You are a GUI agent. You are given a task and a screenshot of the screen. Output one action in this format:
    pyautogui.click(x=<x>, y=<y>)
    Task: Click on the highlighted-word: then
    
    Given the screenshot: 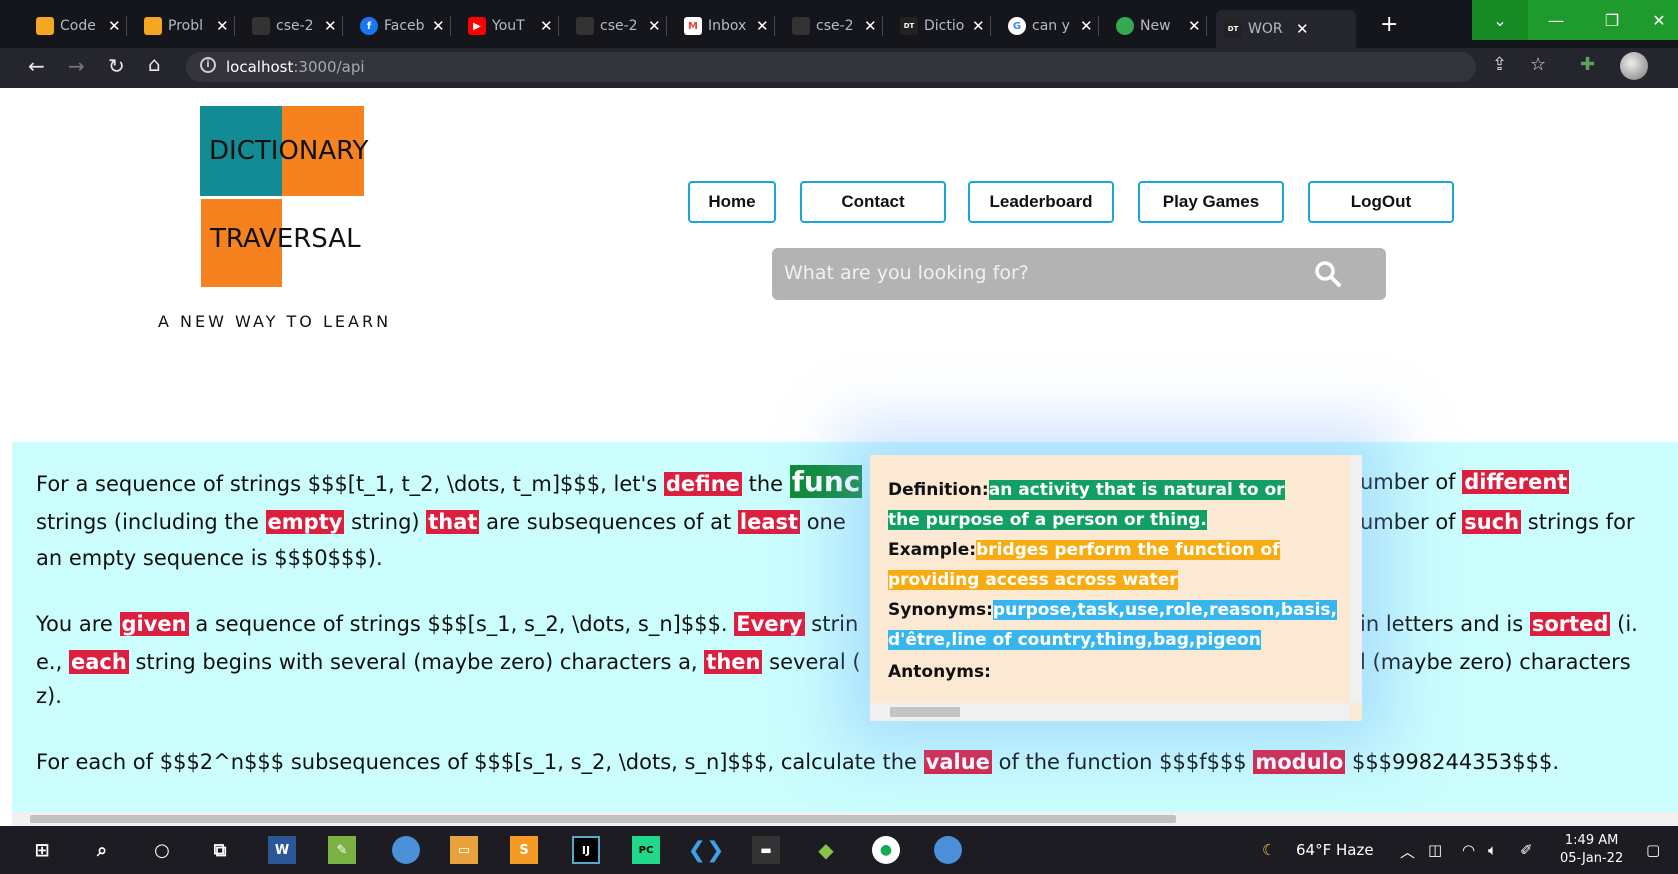 What is the action you would take?
    pyautogui.click(x=733, y=662)
    